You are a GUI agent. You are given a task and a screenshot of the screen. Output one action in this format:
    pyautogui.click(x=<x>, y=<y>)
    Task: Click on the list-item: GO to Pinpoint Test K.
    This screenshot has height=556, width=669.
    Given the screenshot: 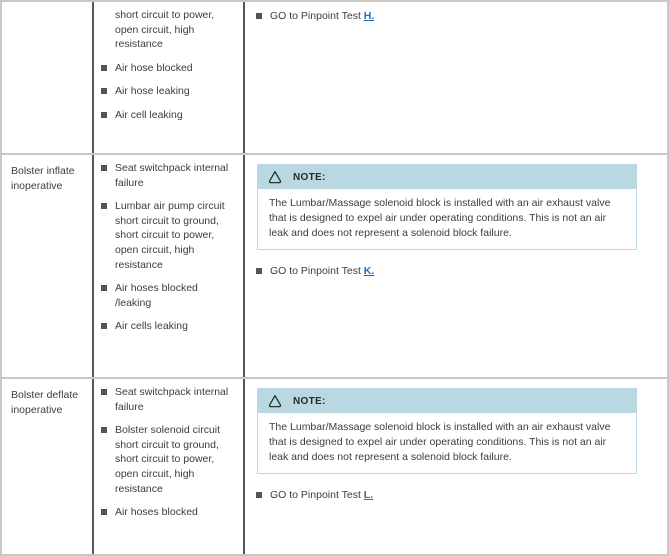 What is the action you would take?
    pyautogui.click(x=455, y=271)
    